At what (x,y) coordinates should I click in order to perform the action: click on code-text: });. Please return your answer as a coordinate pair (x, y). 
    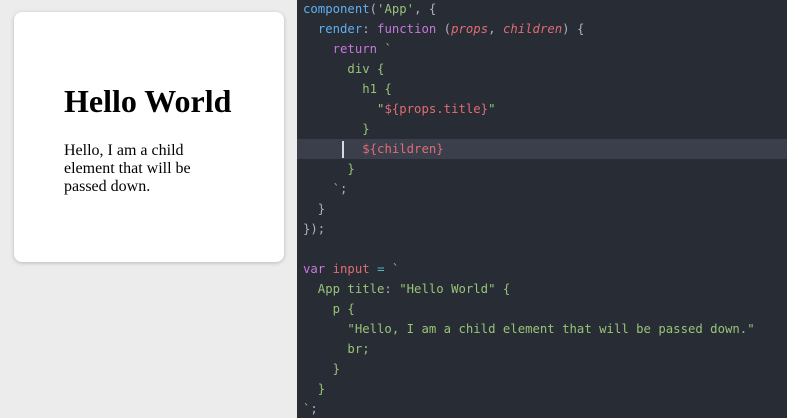
    Looking at the image, I should click on (314, 229).